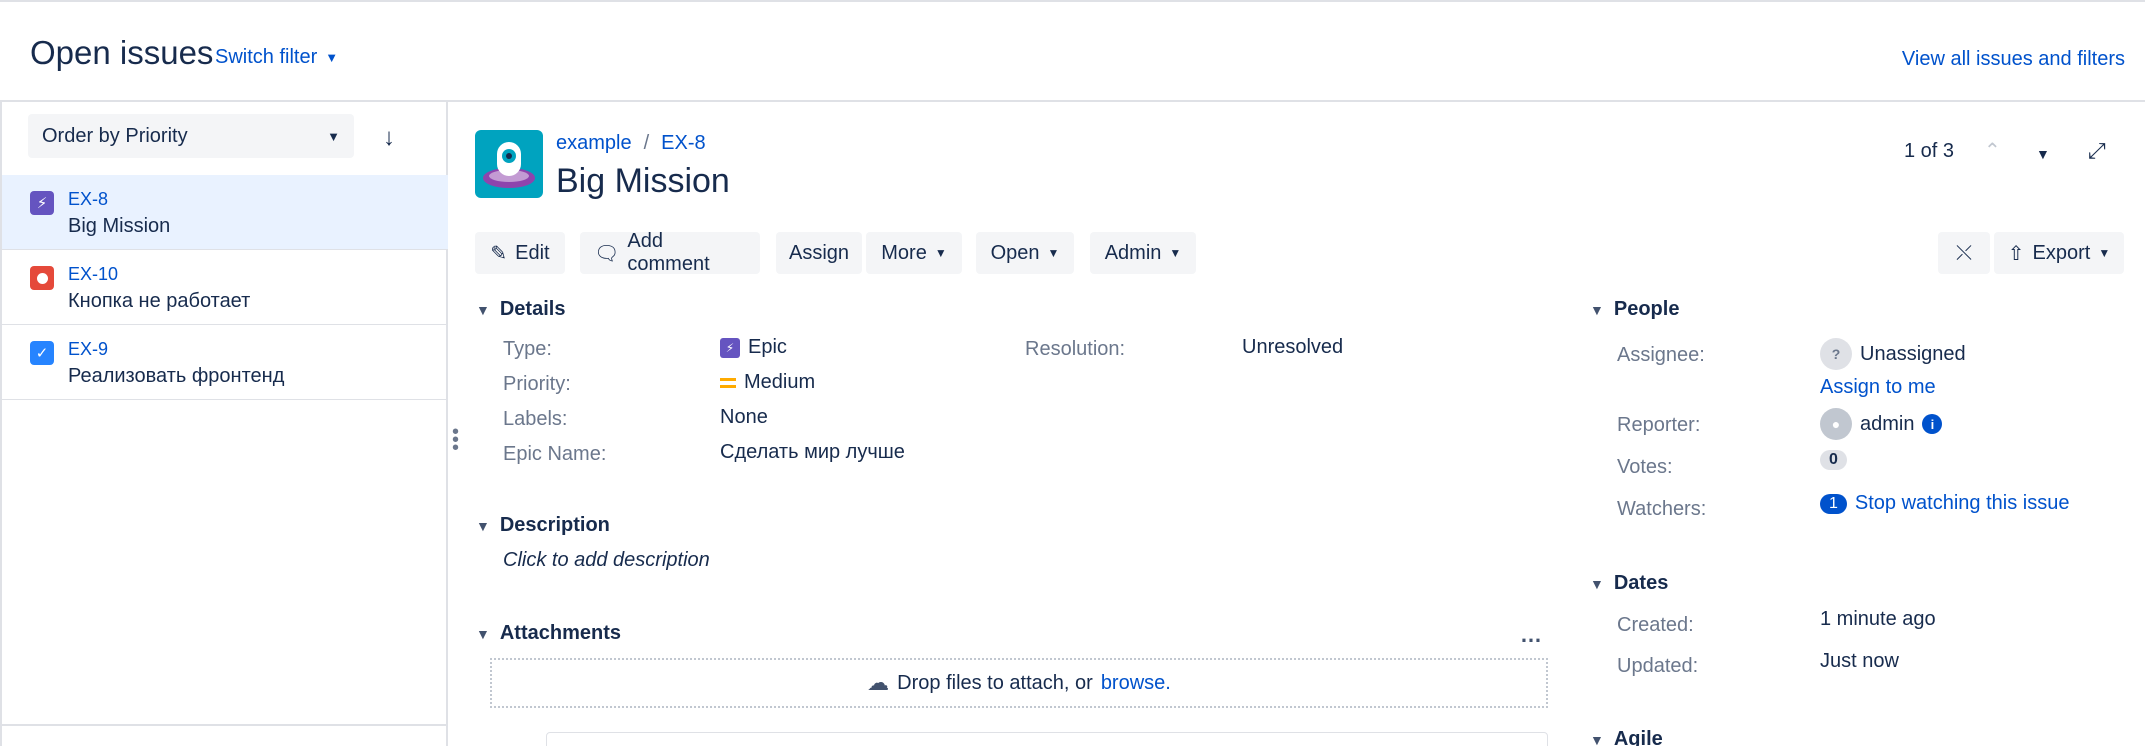  I want to click on assign-label: Assign, so click(819, 252).